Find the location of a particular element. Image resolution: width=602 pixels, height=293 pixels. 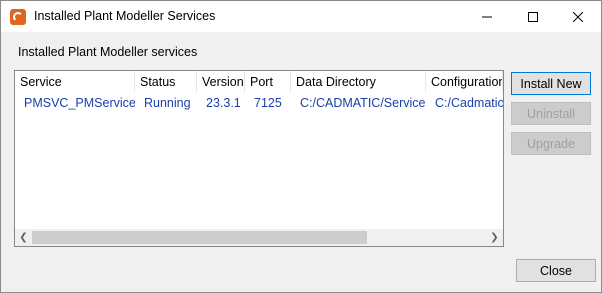

cell-version: 23.3.1 is located at coordinates (223, 103).